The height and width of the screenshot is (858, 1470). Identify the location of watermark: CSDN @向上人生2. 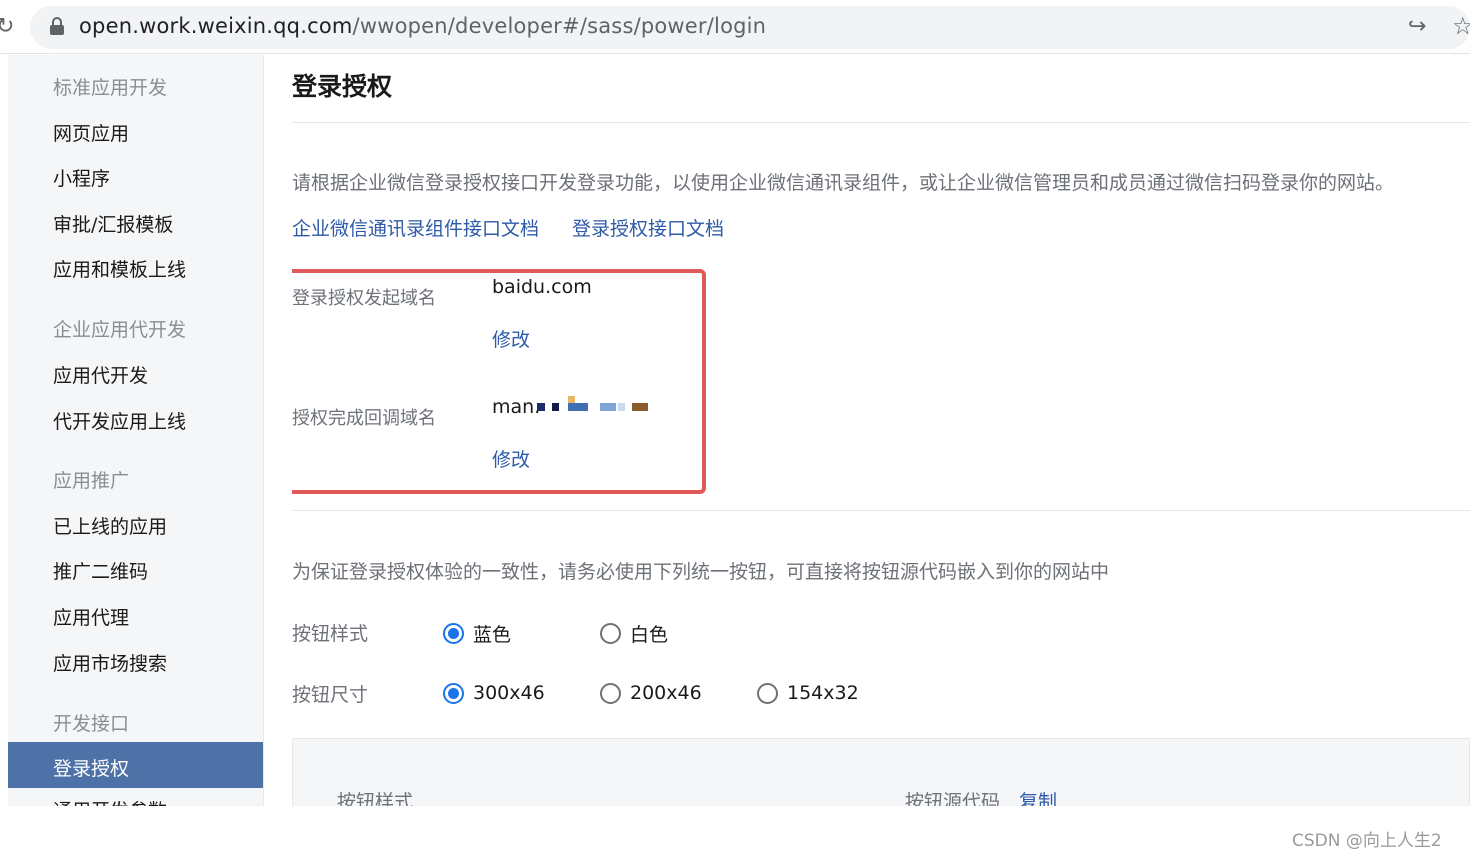
(1367, 841).